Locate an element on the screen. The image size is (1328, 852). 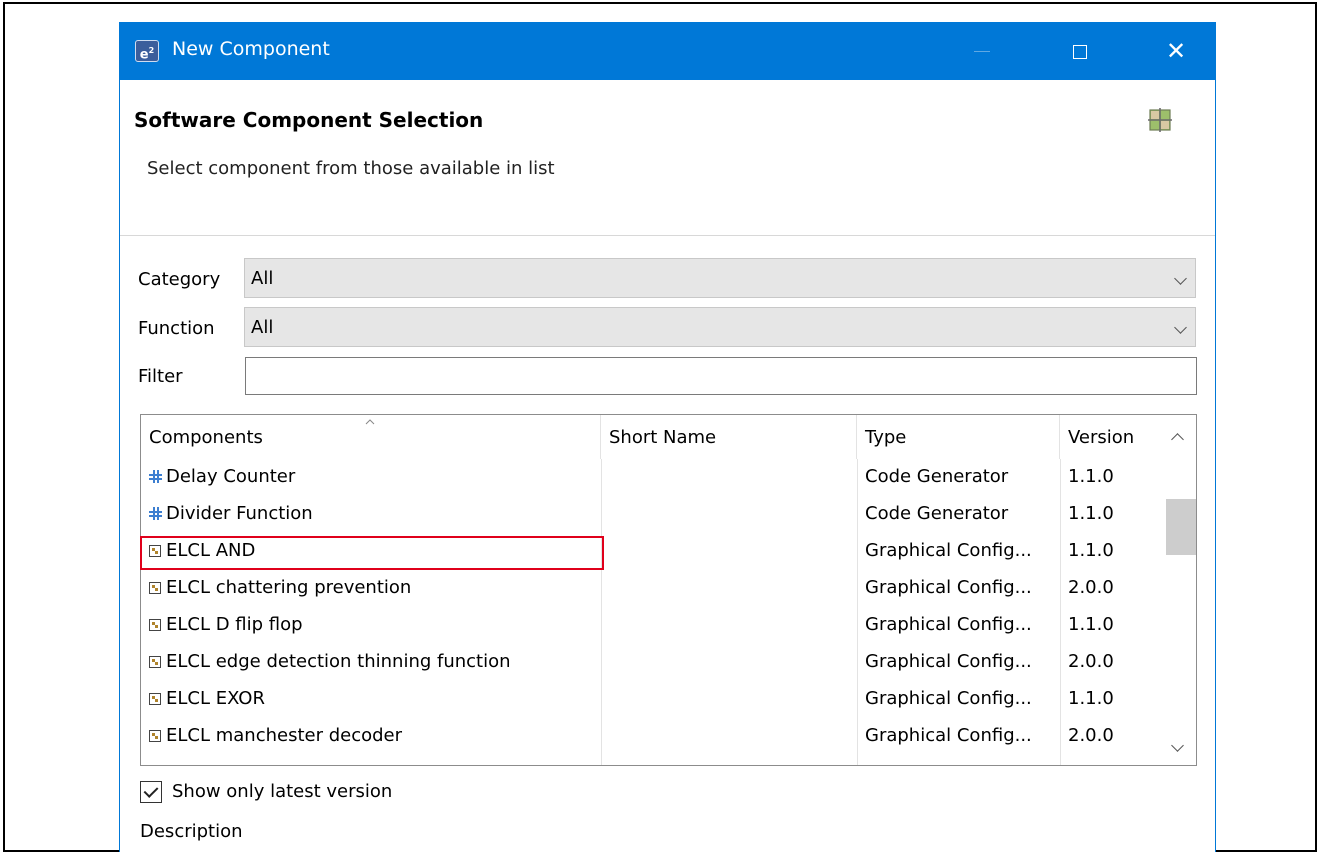
filter-label: Filter is located at coordinates (160, 376).